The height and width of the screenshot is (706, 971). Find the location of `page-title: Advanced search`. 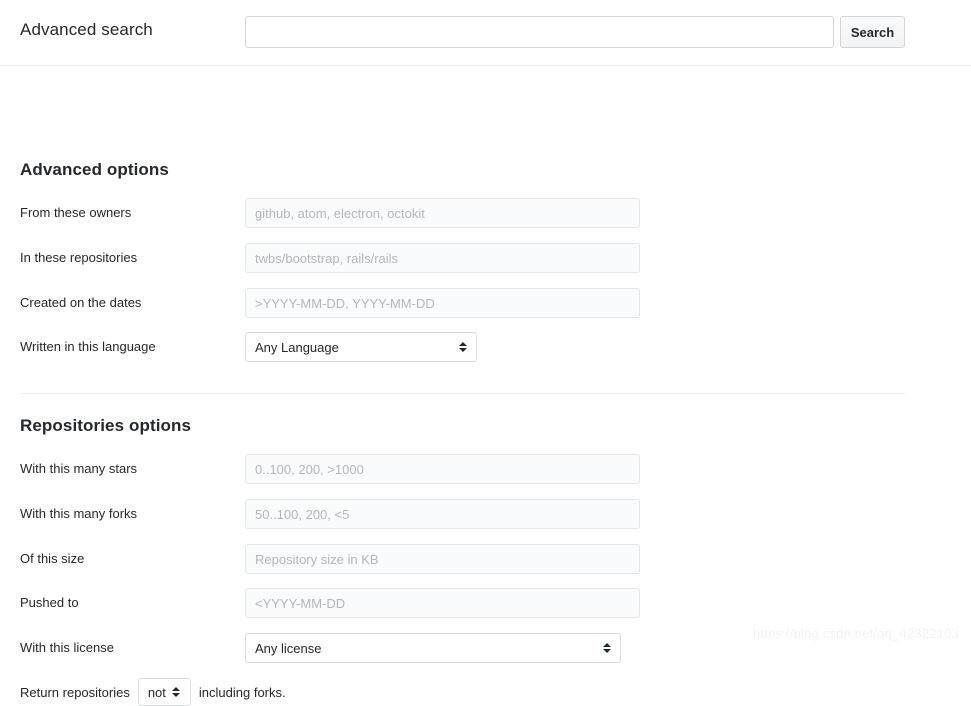

page-title: Advanced search is located at coordinates (86, 29).